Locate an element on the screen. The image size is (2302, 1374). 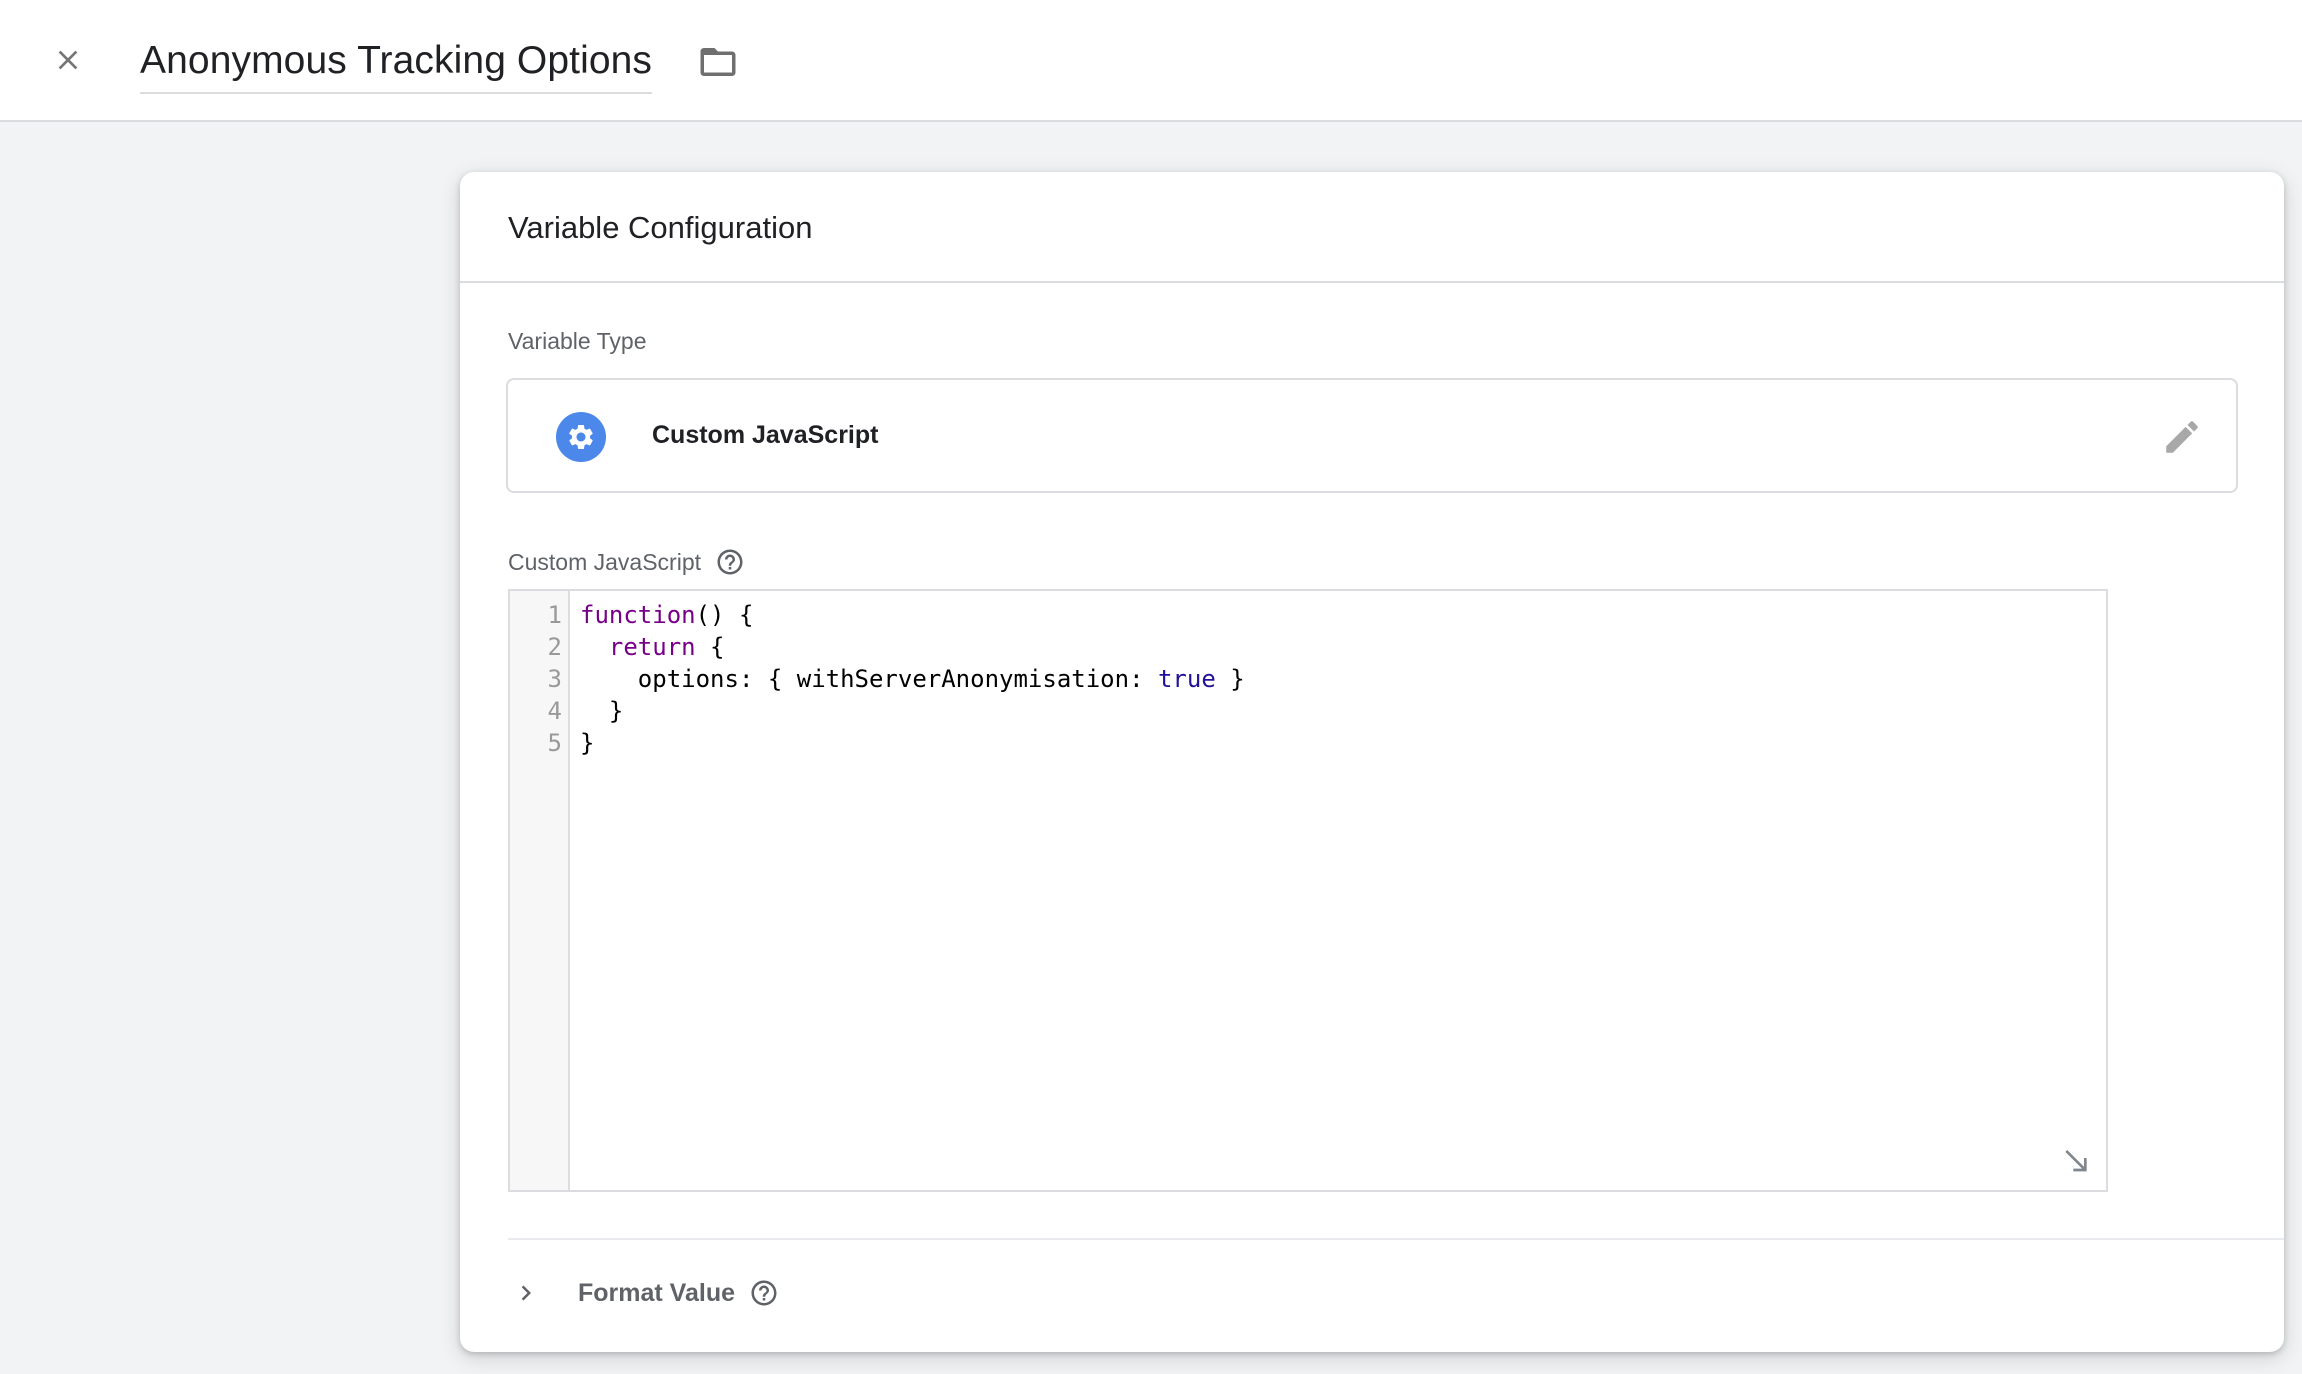
line-number: 4 is located at coordinates (554, 711).